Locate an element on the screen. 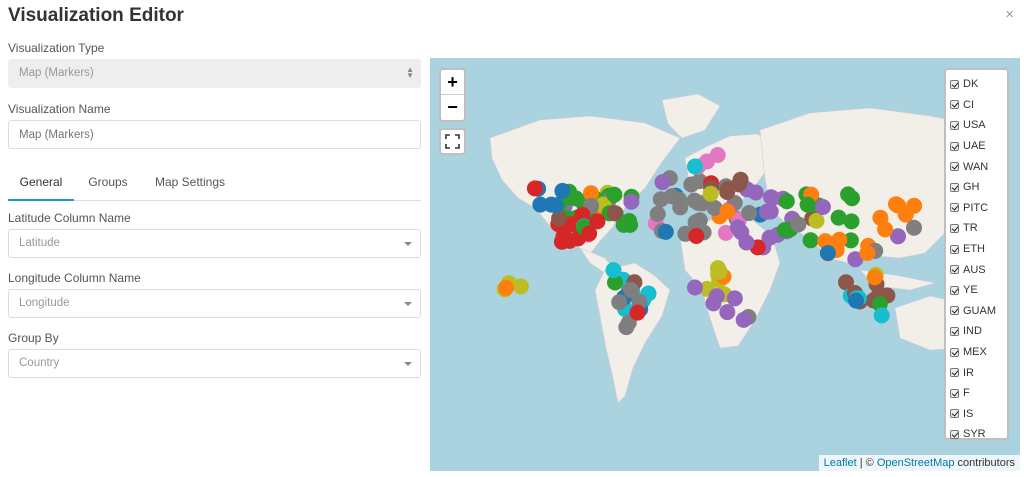  legend-item: GH is located at coordinates (976, 187).